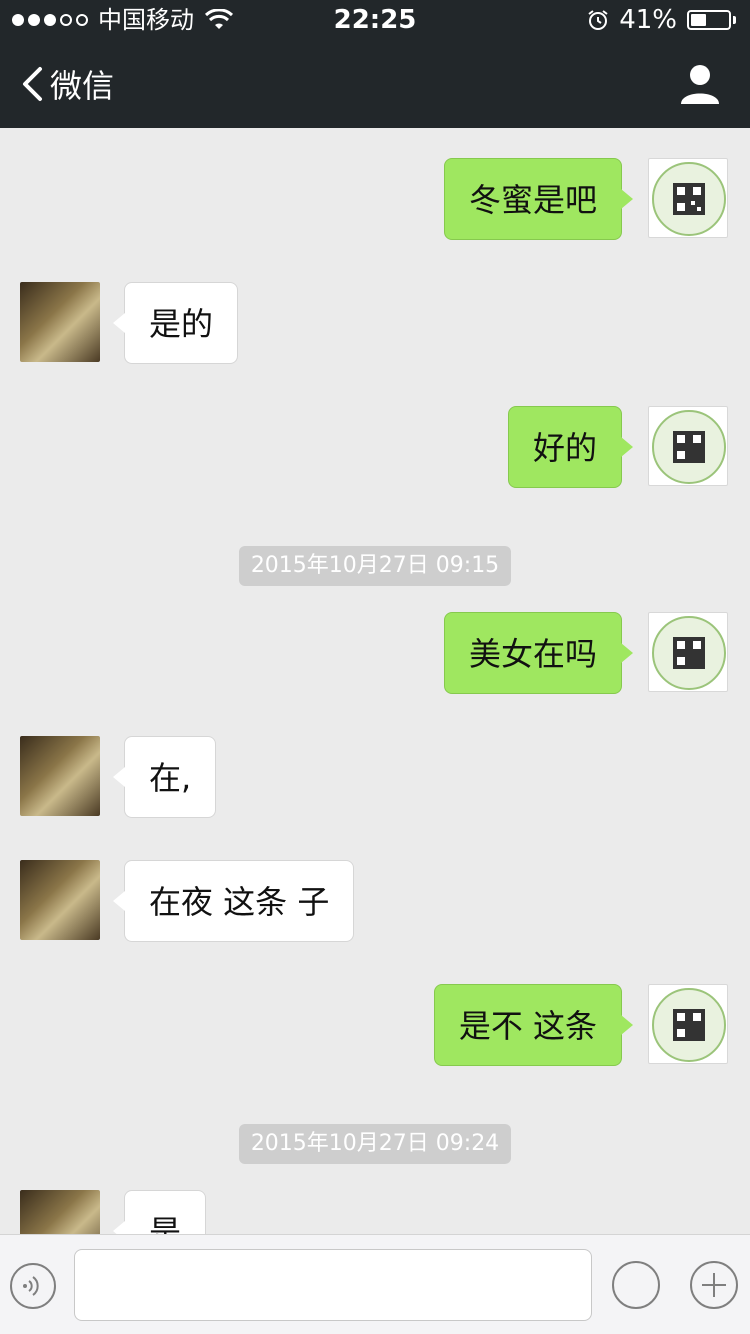 The image size is (750, 1334). What do you see at coordinates (538, 199) in the screenshot?
I see `message-bubble-sent: 冬蜜是吧` at bounding box center [538, 199].